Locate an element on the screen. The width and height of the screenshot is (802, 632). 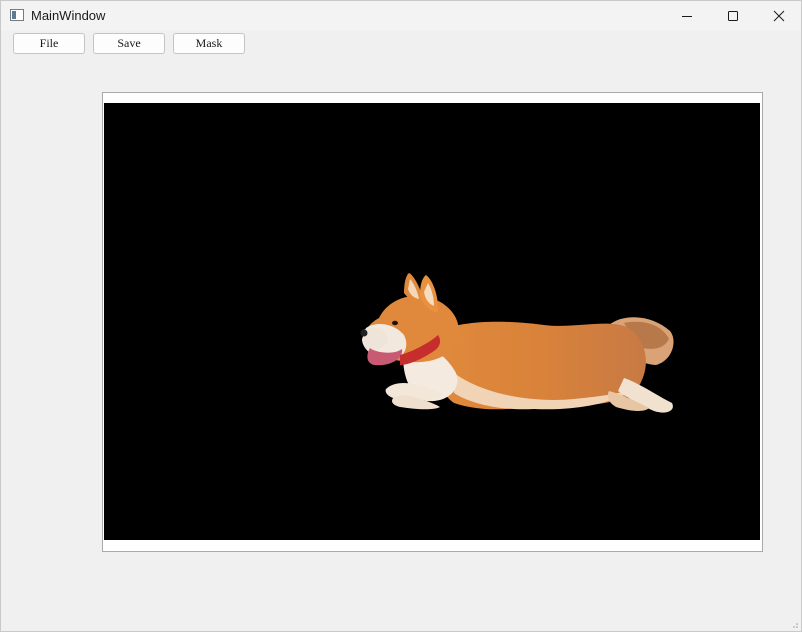
save-button: Save is located at coordinates (129, 43).